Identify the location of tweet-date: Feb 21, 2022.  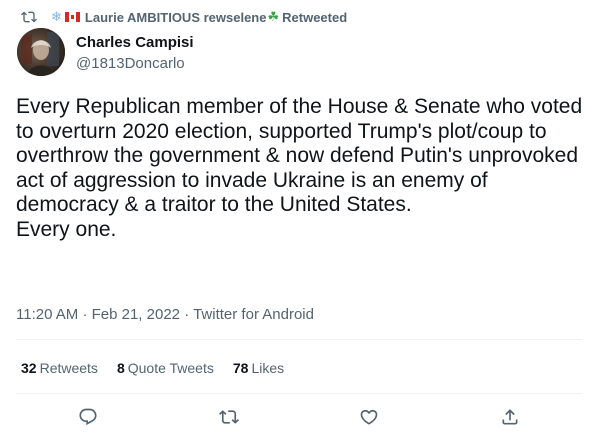
(136, 314).